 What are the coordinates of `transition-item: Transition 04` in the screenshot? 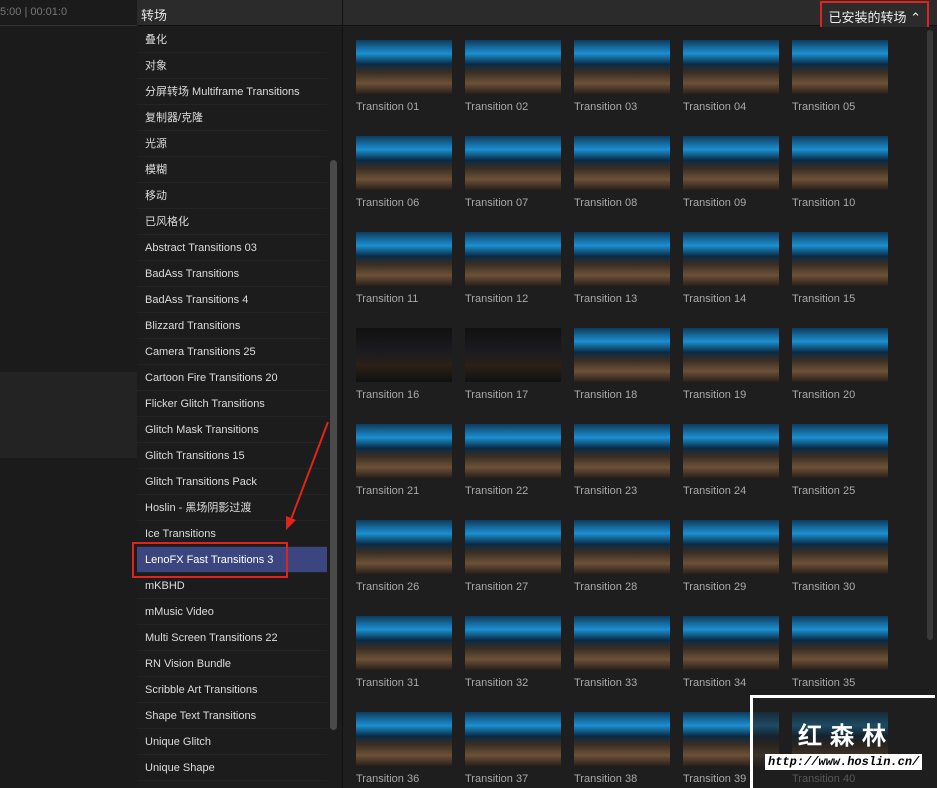 It's located at (731, 76).